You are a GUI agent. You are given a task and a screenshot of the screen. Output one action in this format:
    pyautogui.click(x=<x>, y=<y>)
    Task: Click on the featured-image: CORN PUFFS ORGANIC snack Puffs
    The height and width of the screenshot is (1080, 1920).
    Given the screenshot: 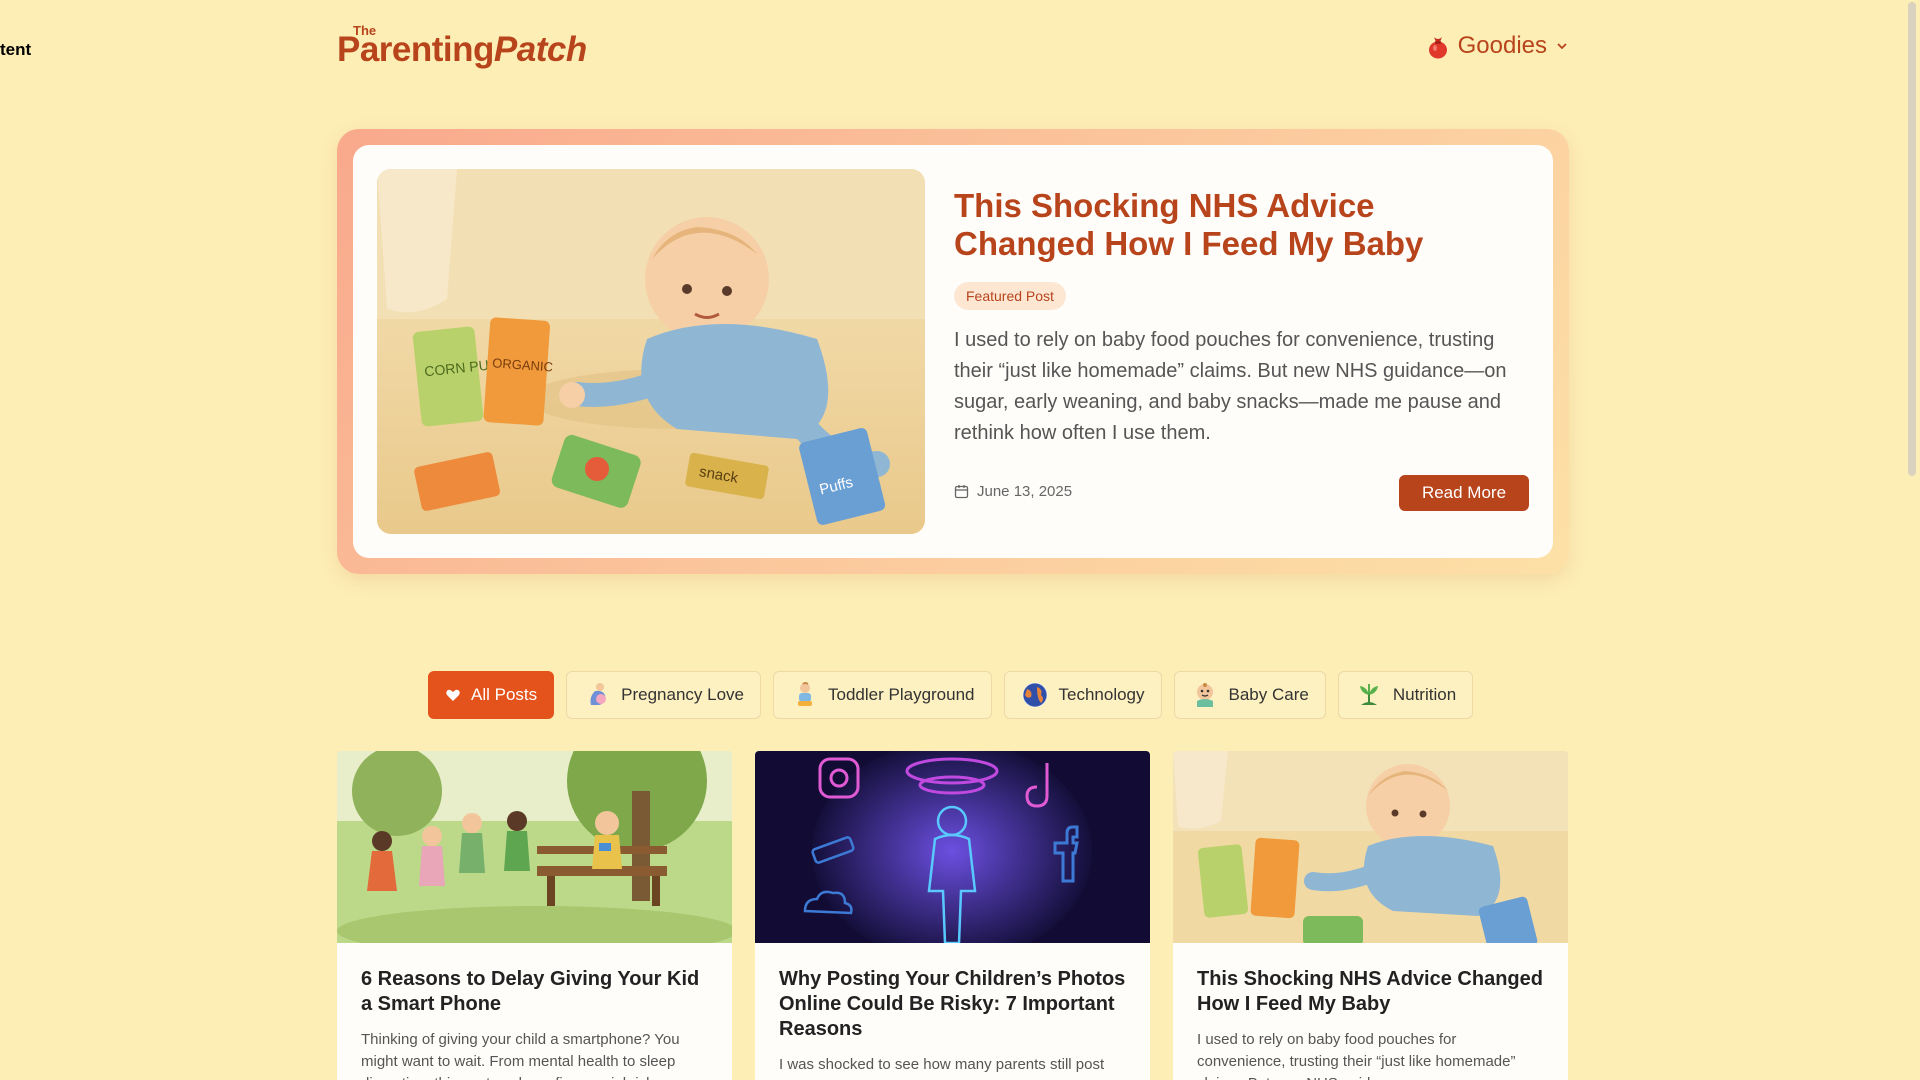 What is the action you would take?
    pyautogui.click(x=651, y=351)
    